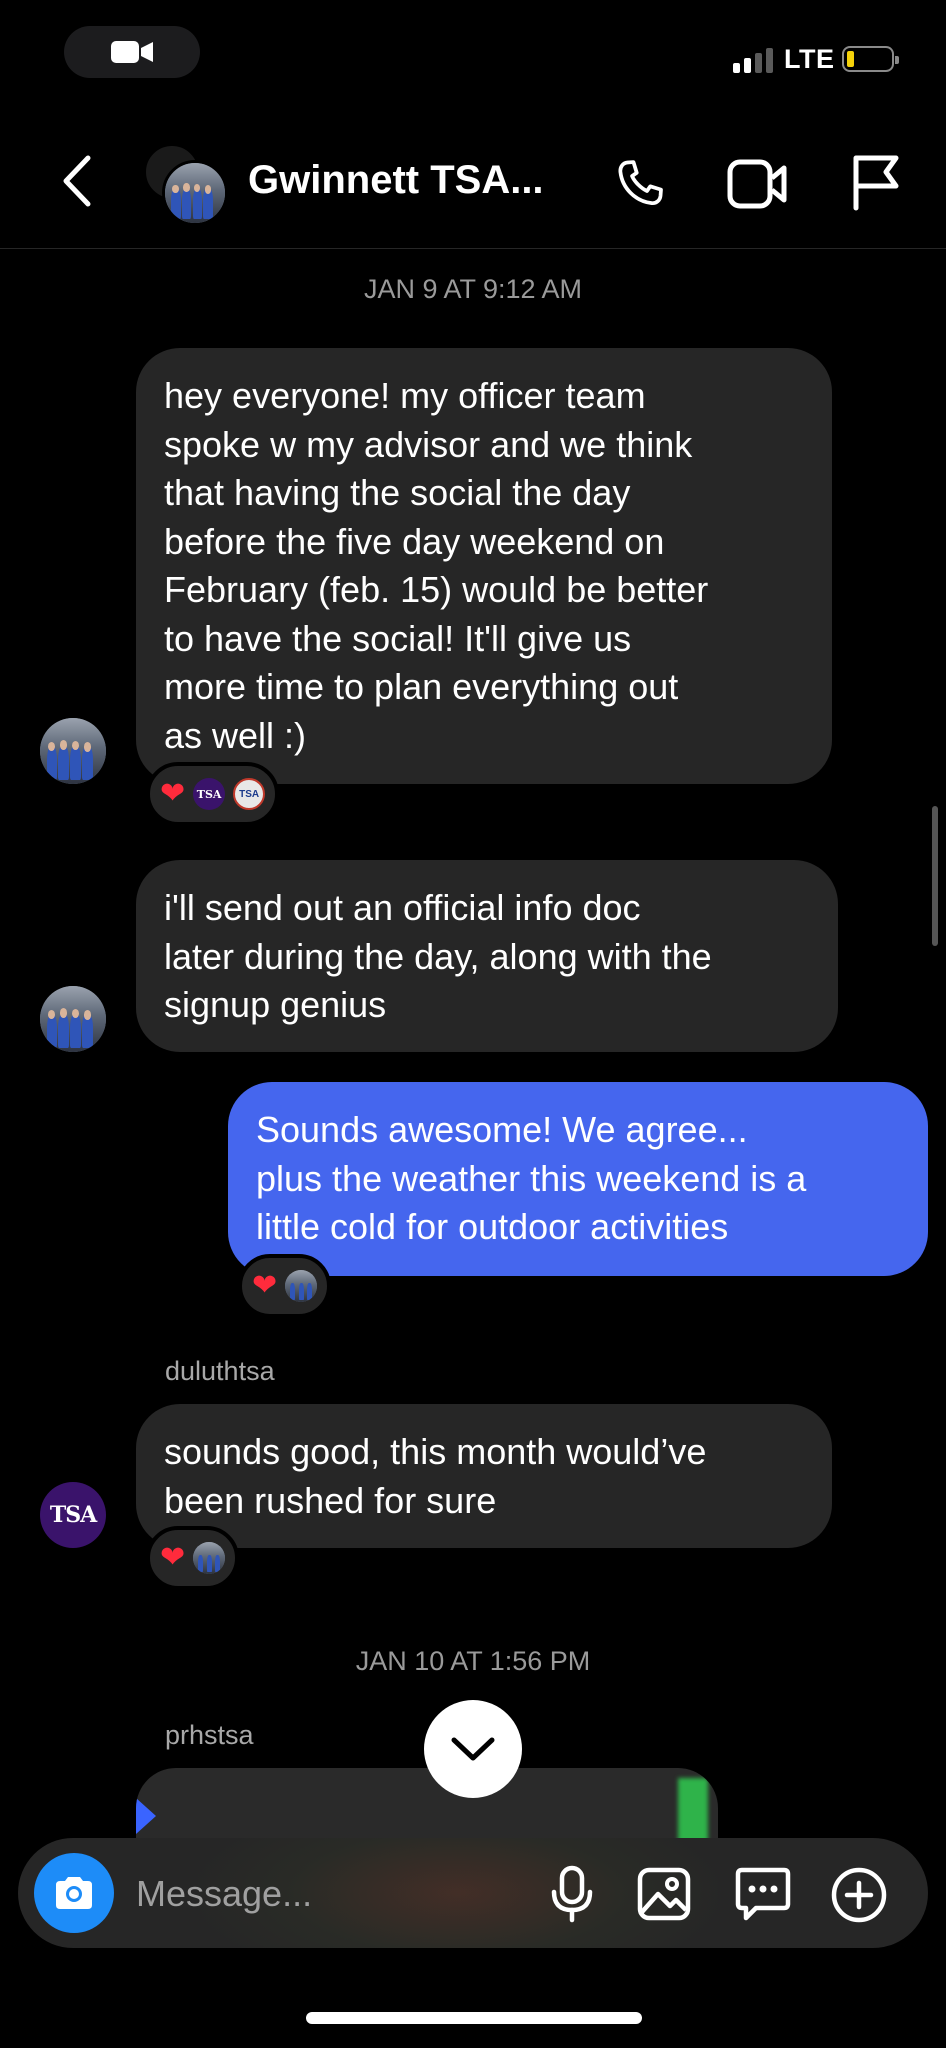 The width and height of the screenshot is (946, 2048). I want to click on home-indicator, so click(474, 2018).